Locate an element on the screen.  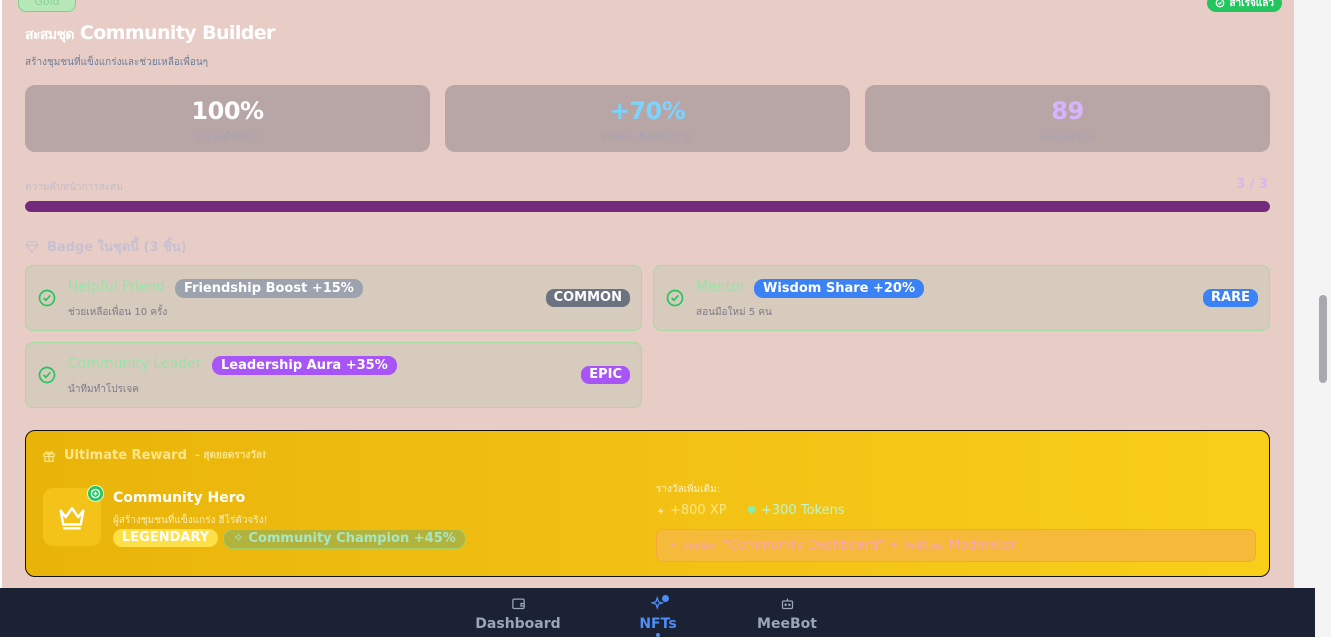
stat-label: ความคืบหน้า is located at coordinates (227, 136).